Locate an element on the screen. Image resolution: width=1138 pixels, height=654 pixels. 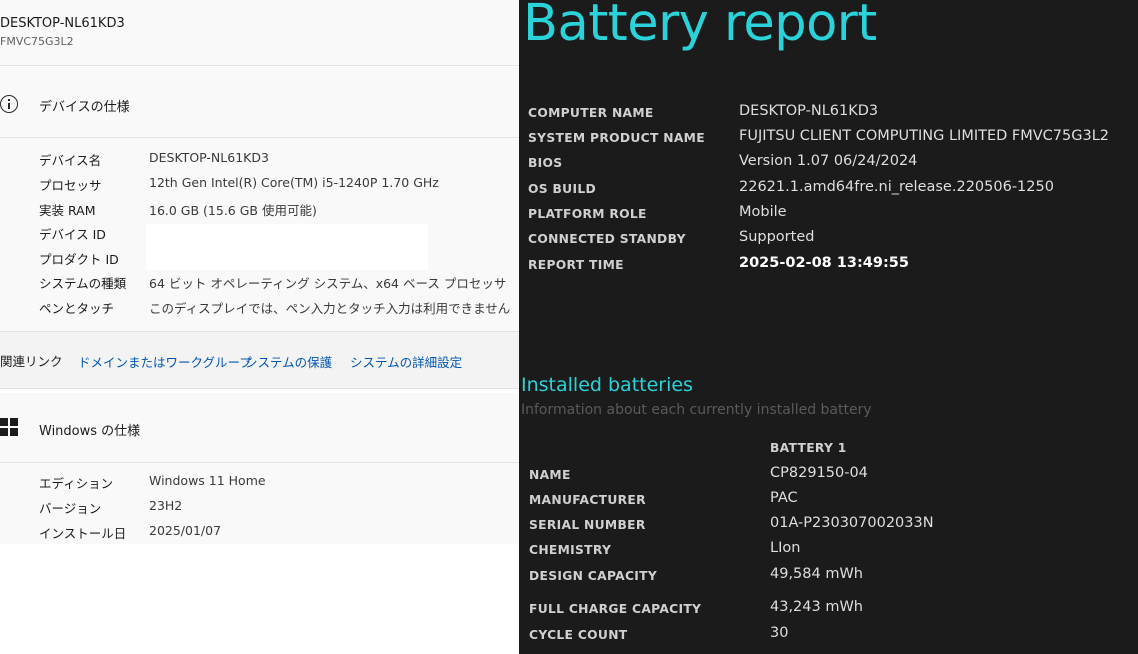
report-title: Battery report is located at coordinates (700, 26).